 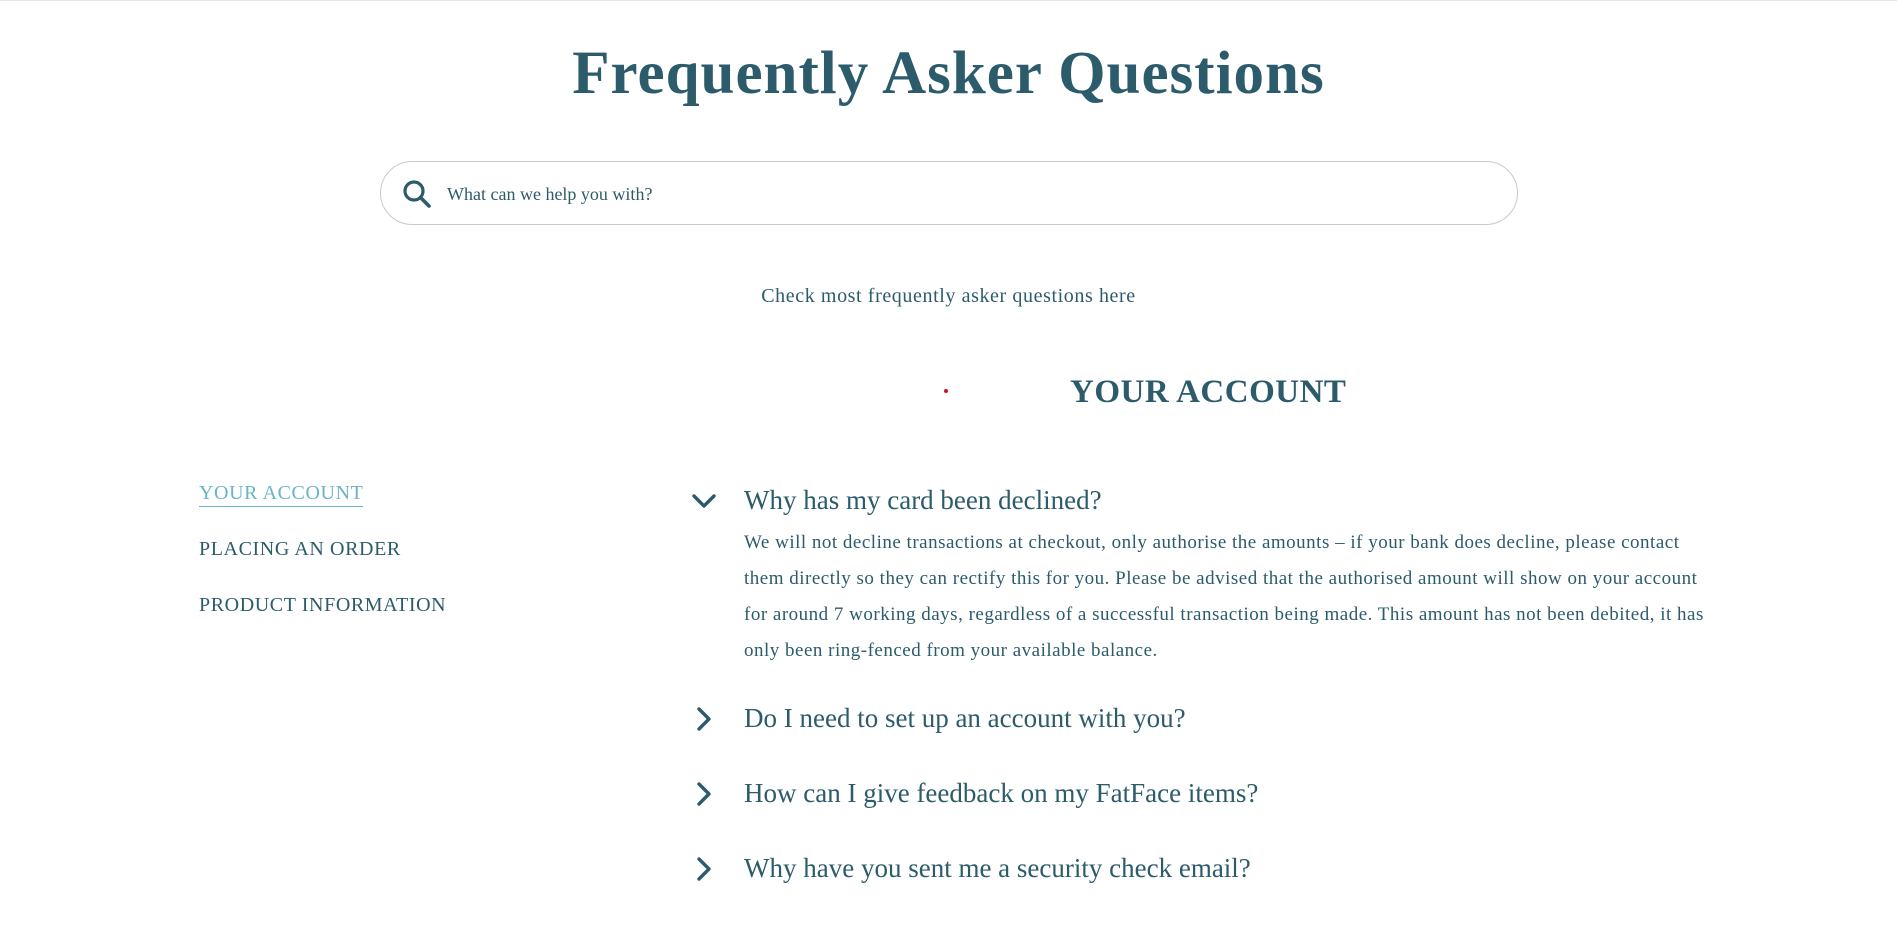 I want to click on sidebar-item-label: YOUR ACCOUNT, so click(x=281, y=494).